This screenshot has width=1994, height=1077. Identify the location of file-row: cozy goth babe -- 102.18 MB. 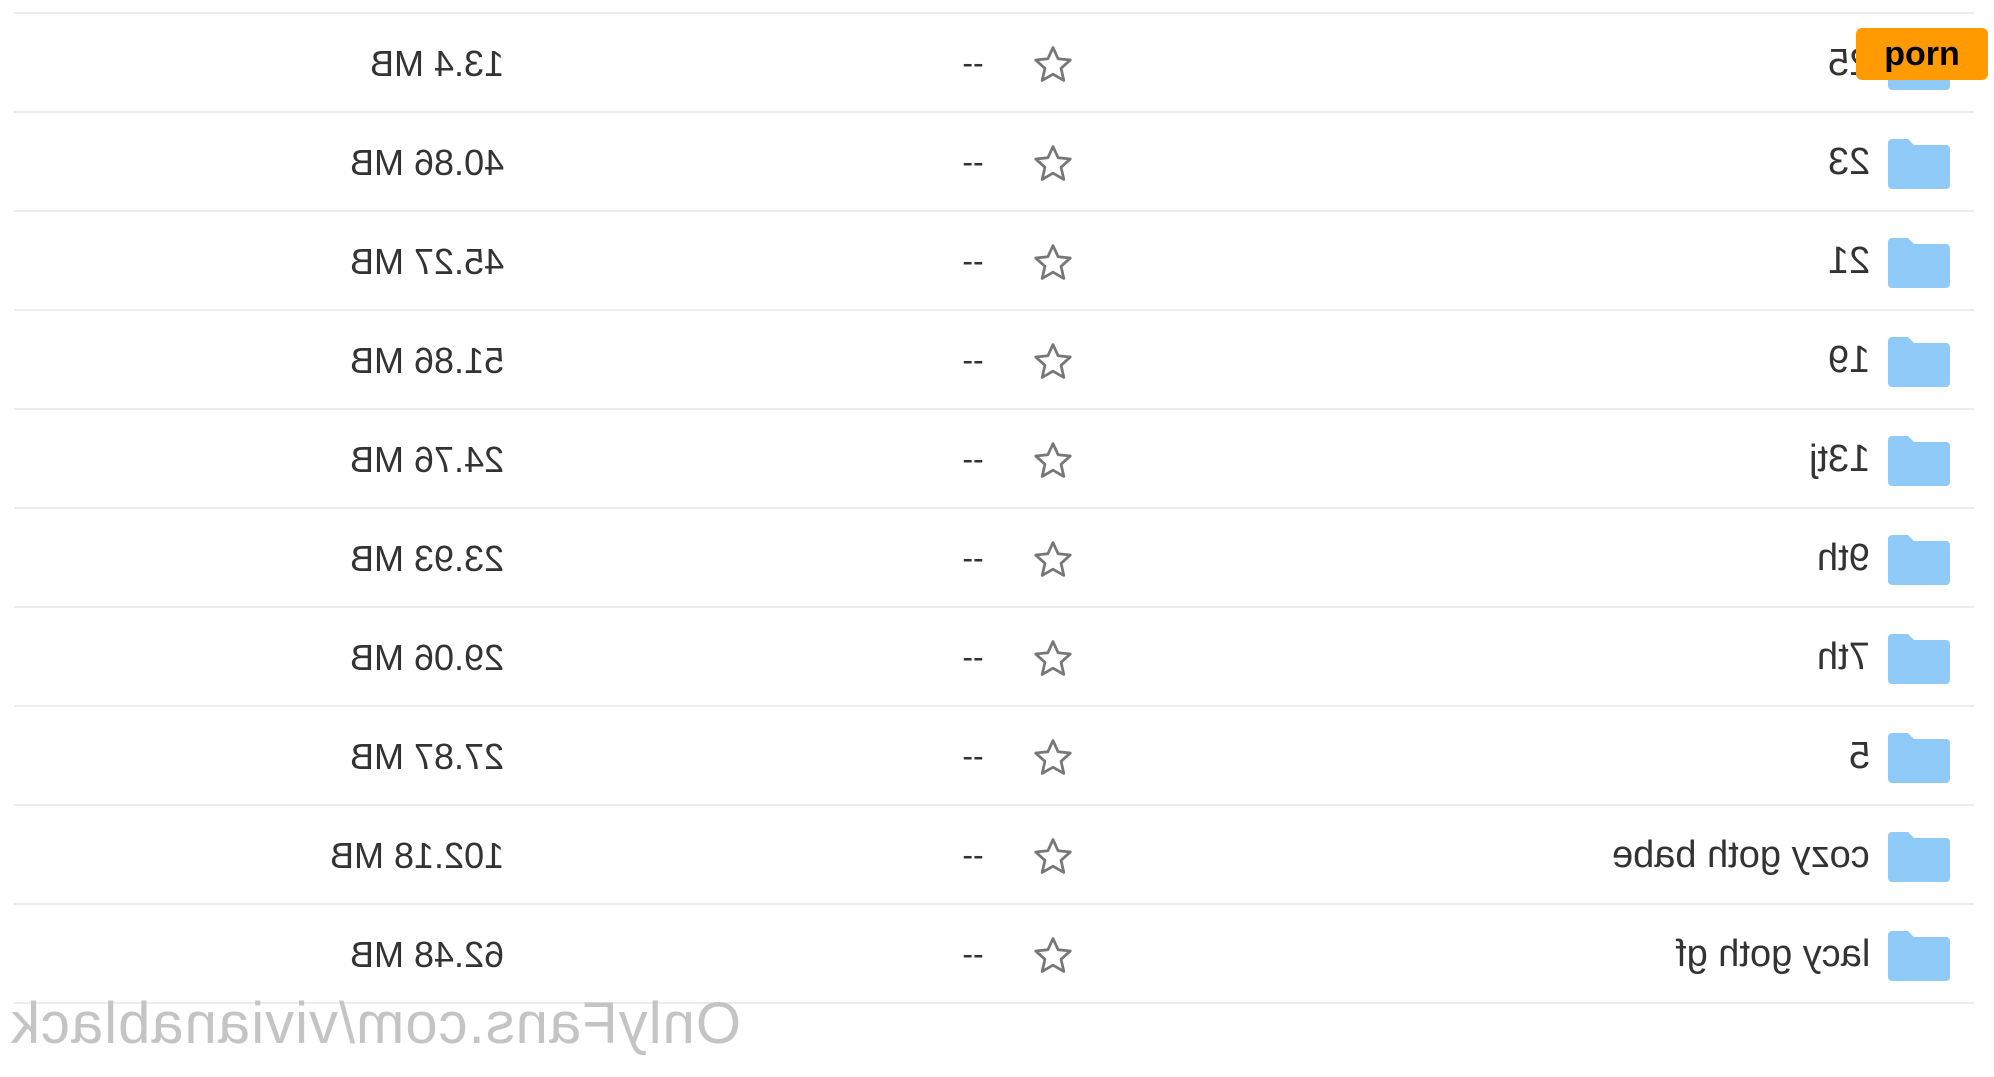
(994, 855).